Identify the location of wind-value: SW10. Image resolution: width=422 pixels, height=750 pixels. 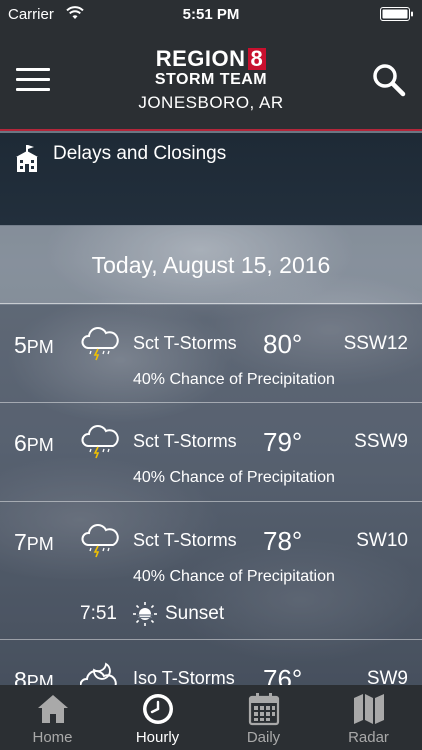
(382, 540).